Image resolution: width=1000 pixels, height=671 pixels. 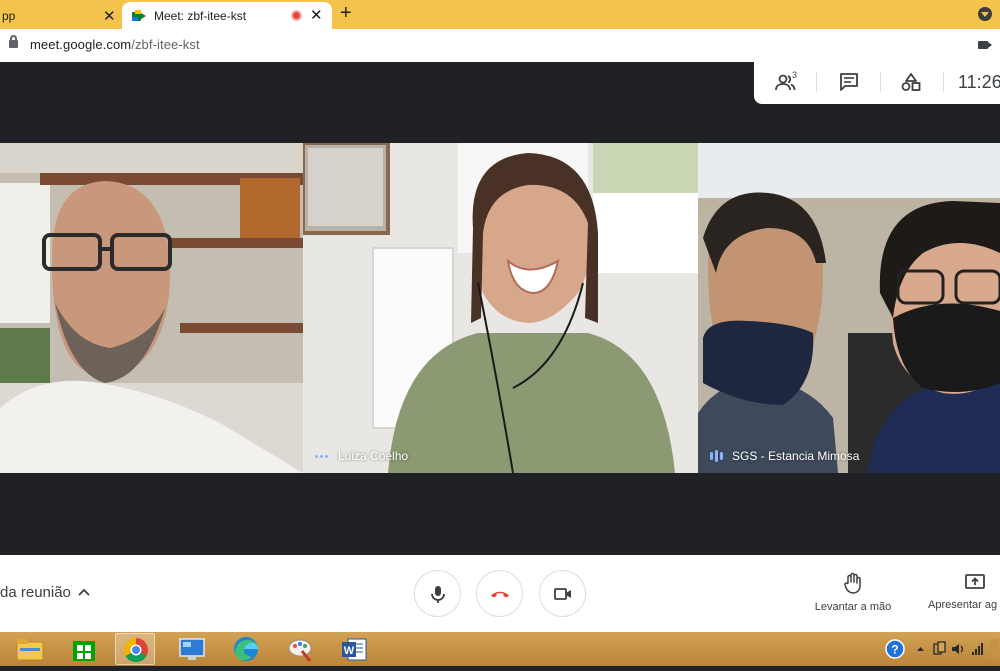 I want to click on hangup-button, so click(x=499, y=593).